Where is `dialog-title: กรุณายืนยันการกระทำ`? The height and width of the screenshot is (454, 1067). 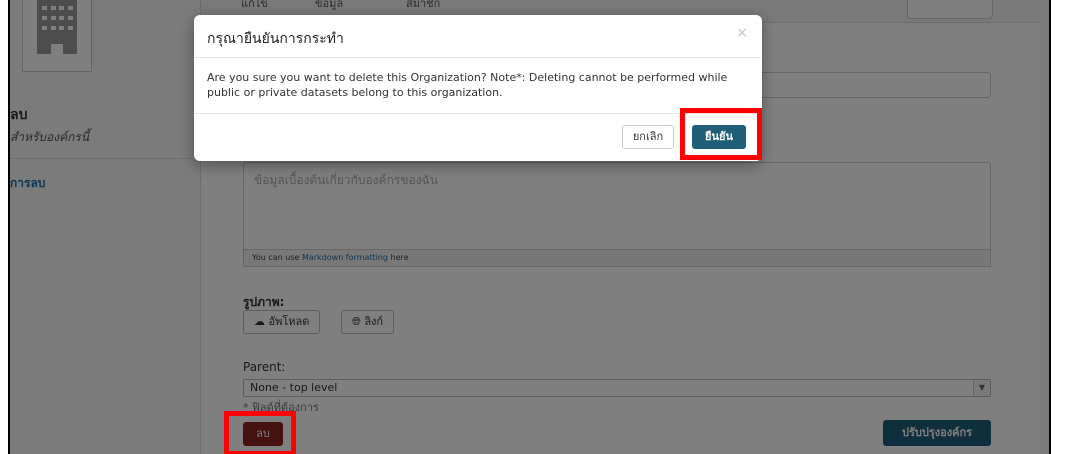
dialog-title: กรุณายืนยันการกระทำ is located at coordinates (275, 39).